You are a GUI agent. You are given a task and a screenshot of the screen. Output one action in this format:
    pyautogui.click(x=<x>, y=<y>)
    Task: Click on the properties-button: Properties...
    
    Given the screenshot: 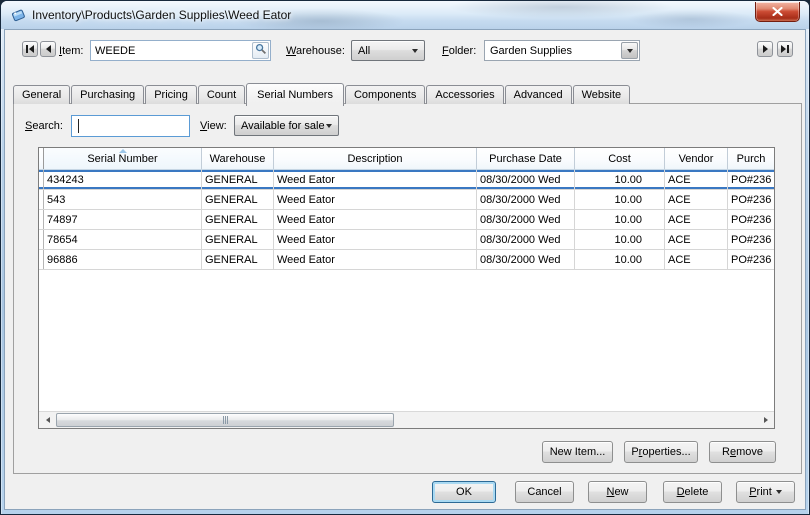 What is the action you would take?
    pyautogui.click(x=661, y=452)
    